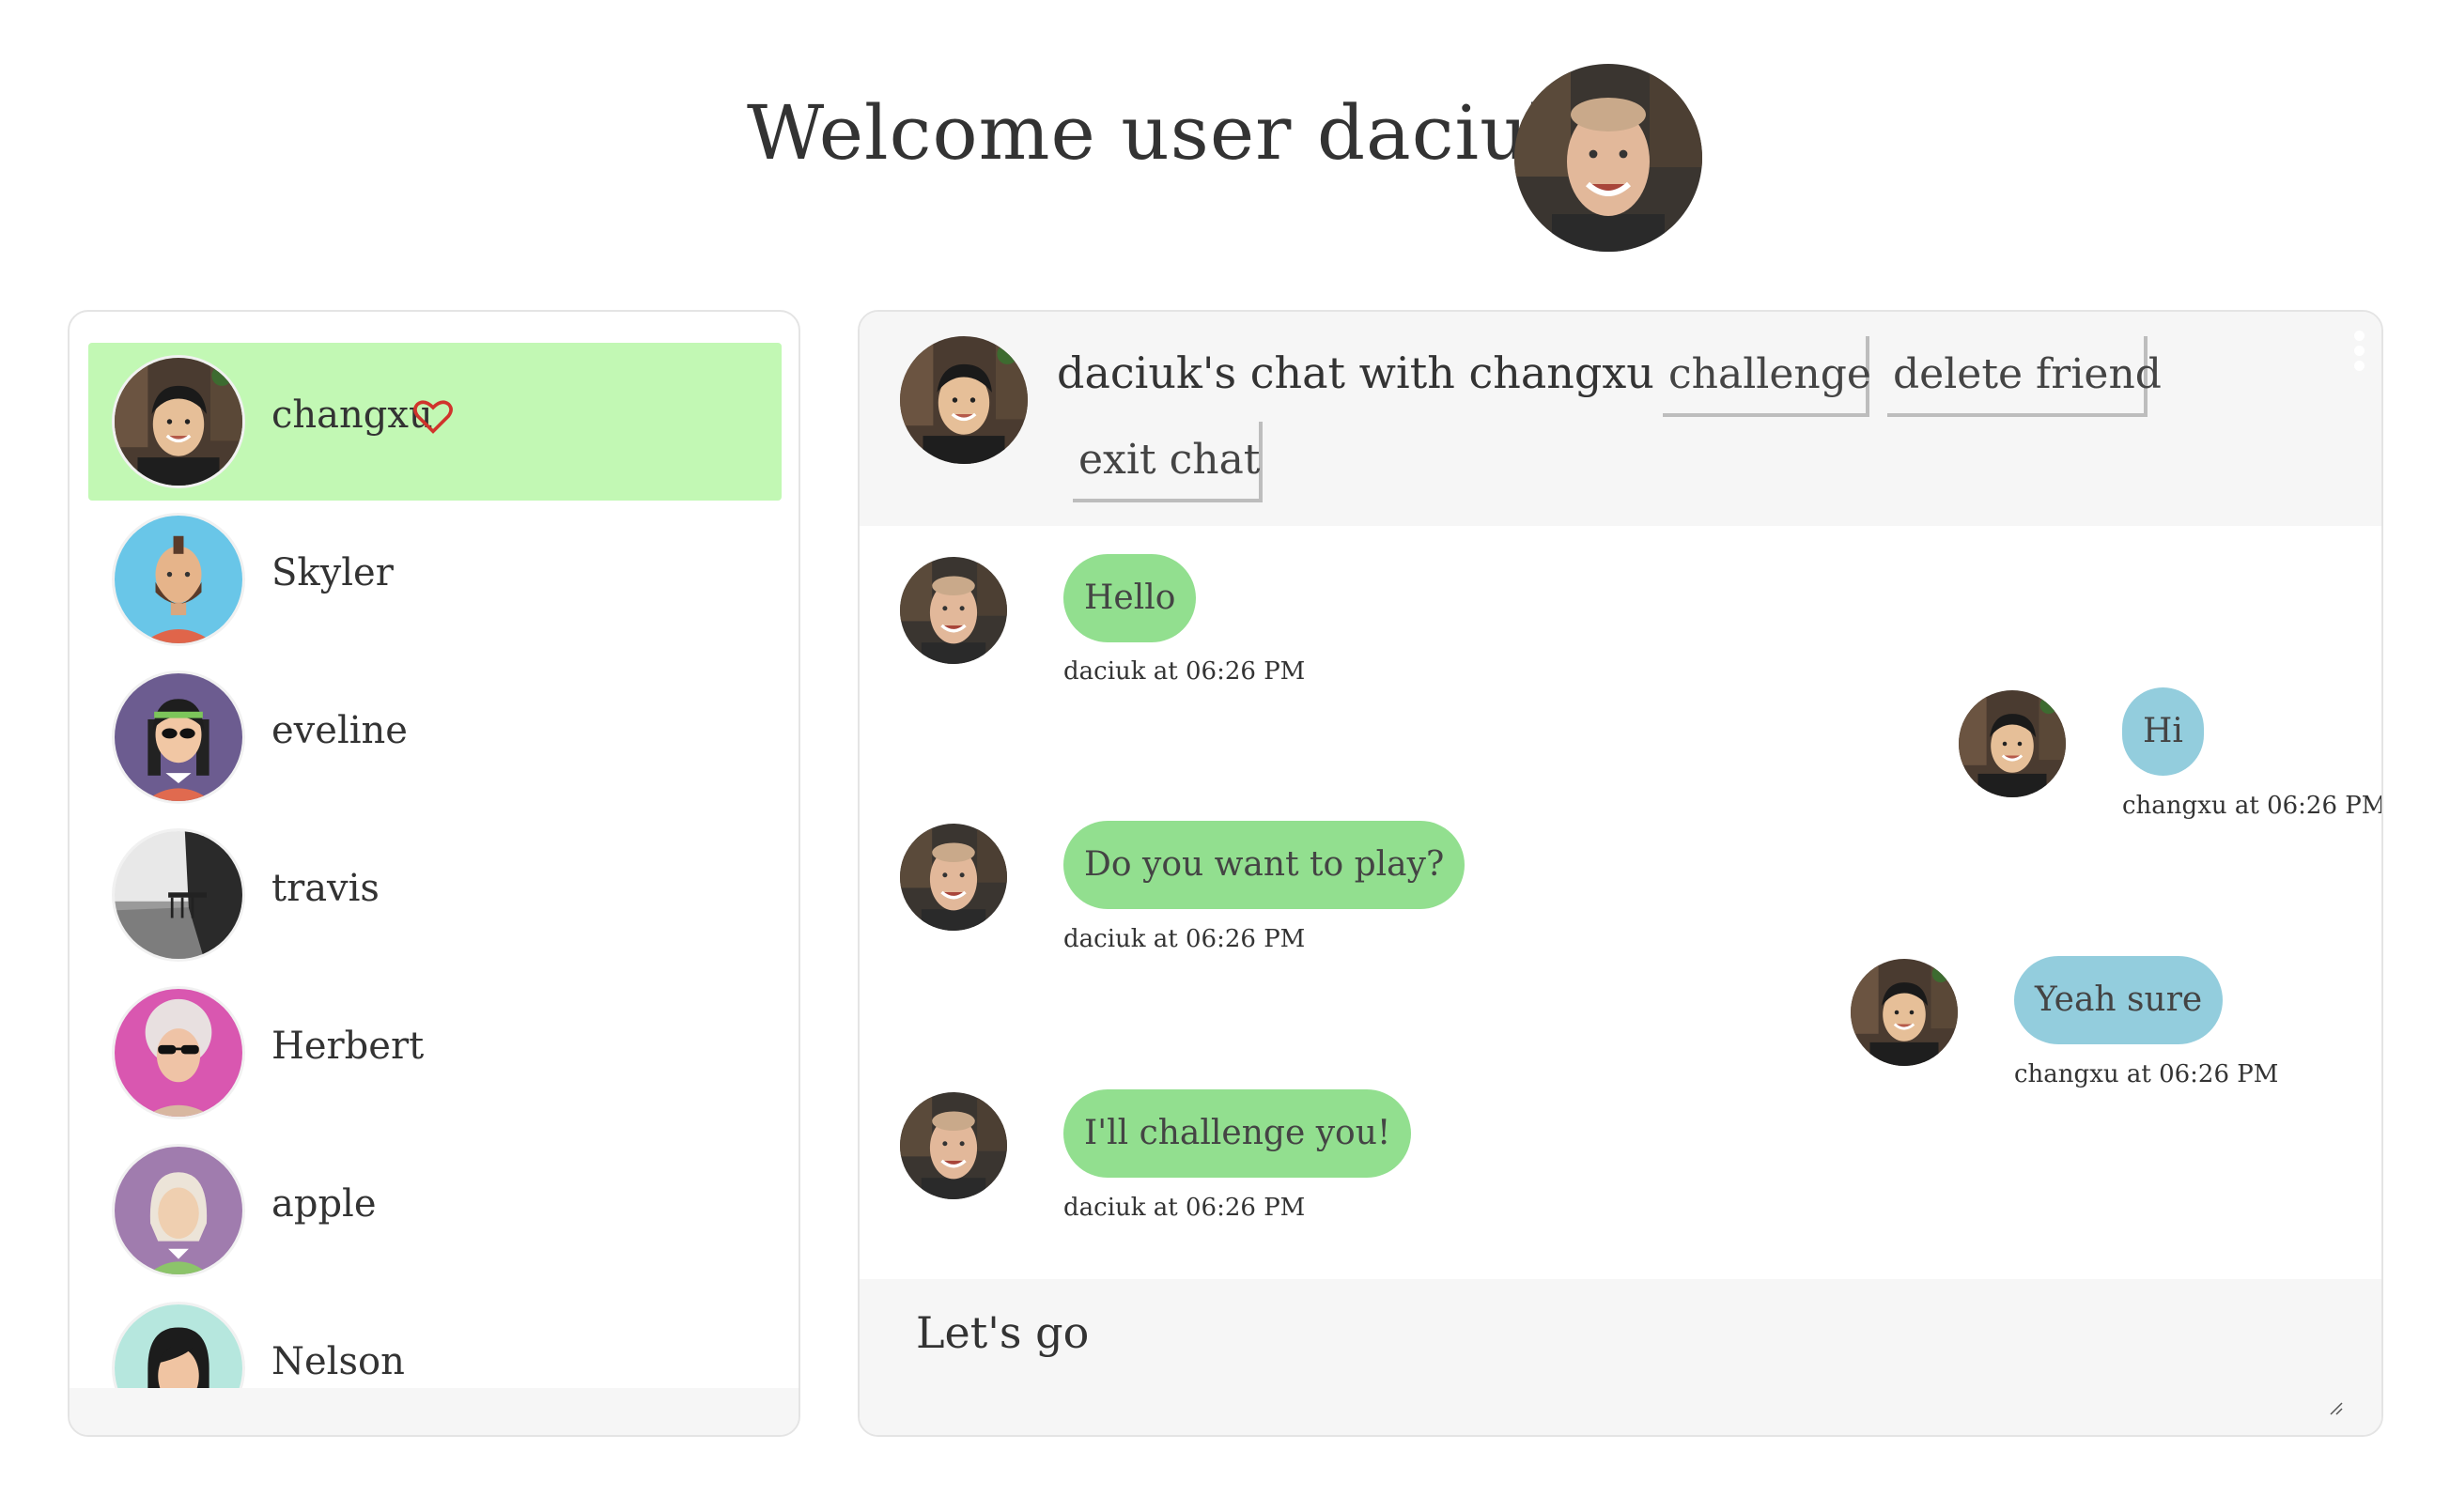  I want to click on friend-item: Nelson, so click(435, 1339).